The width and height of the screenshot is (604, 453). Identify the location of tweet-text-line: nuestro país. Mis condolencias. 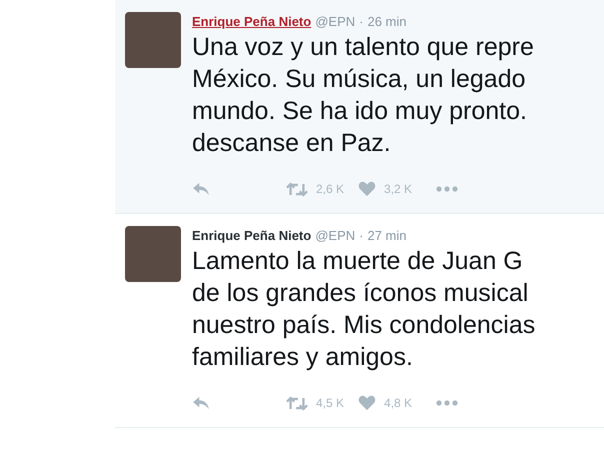
(364, 325).